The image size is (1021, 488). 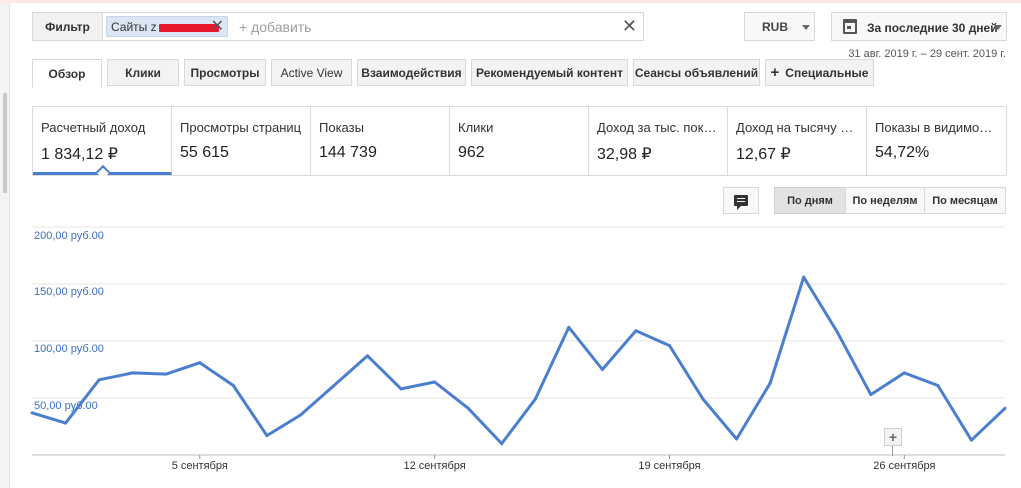 I want to click on x-tick-label: 12 сентября, so click(x=435, y=466).